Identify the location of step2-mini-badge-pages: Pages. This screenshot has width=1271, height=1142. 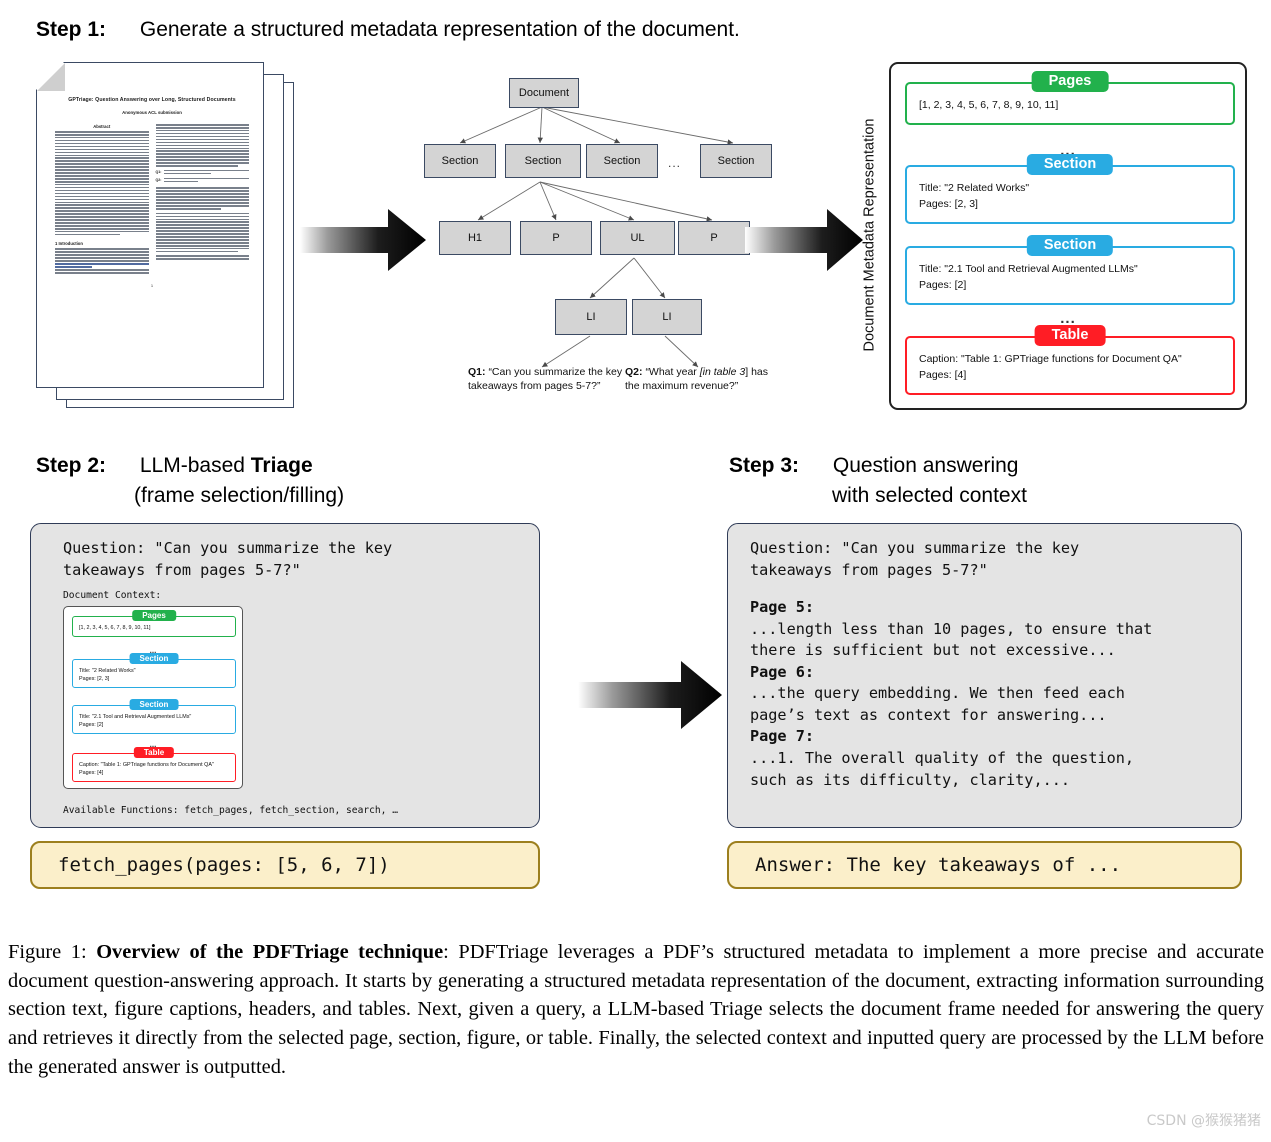
(154, 615).